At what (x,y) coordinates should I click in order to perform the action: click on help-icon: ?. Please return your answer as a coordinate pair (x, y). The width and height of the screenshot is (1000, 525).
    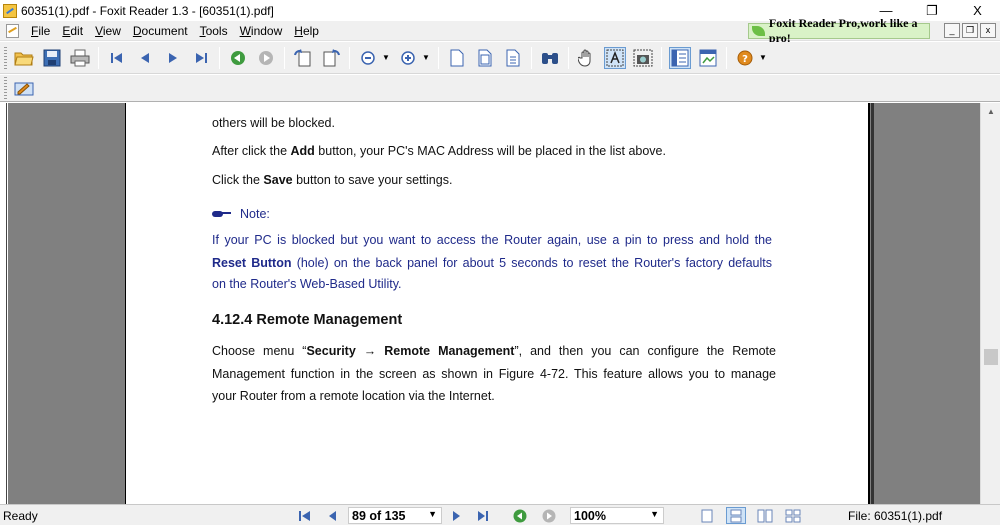
    Looking at the image, I should click on (745, 58).